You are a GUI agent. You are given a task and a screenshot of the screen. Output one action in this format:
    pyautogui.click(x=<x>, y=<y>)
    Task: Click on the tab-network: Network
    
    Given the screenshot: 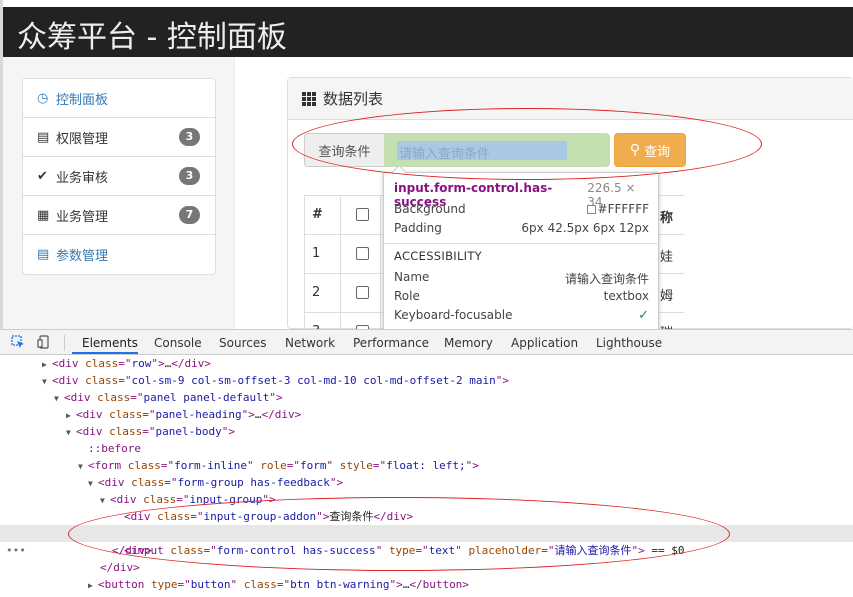 What is the action you would take?
    pyautogui.click(x=310, y=343)
    